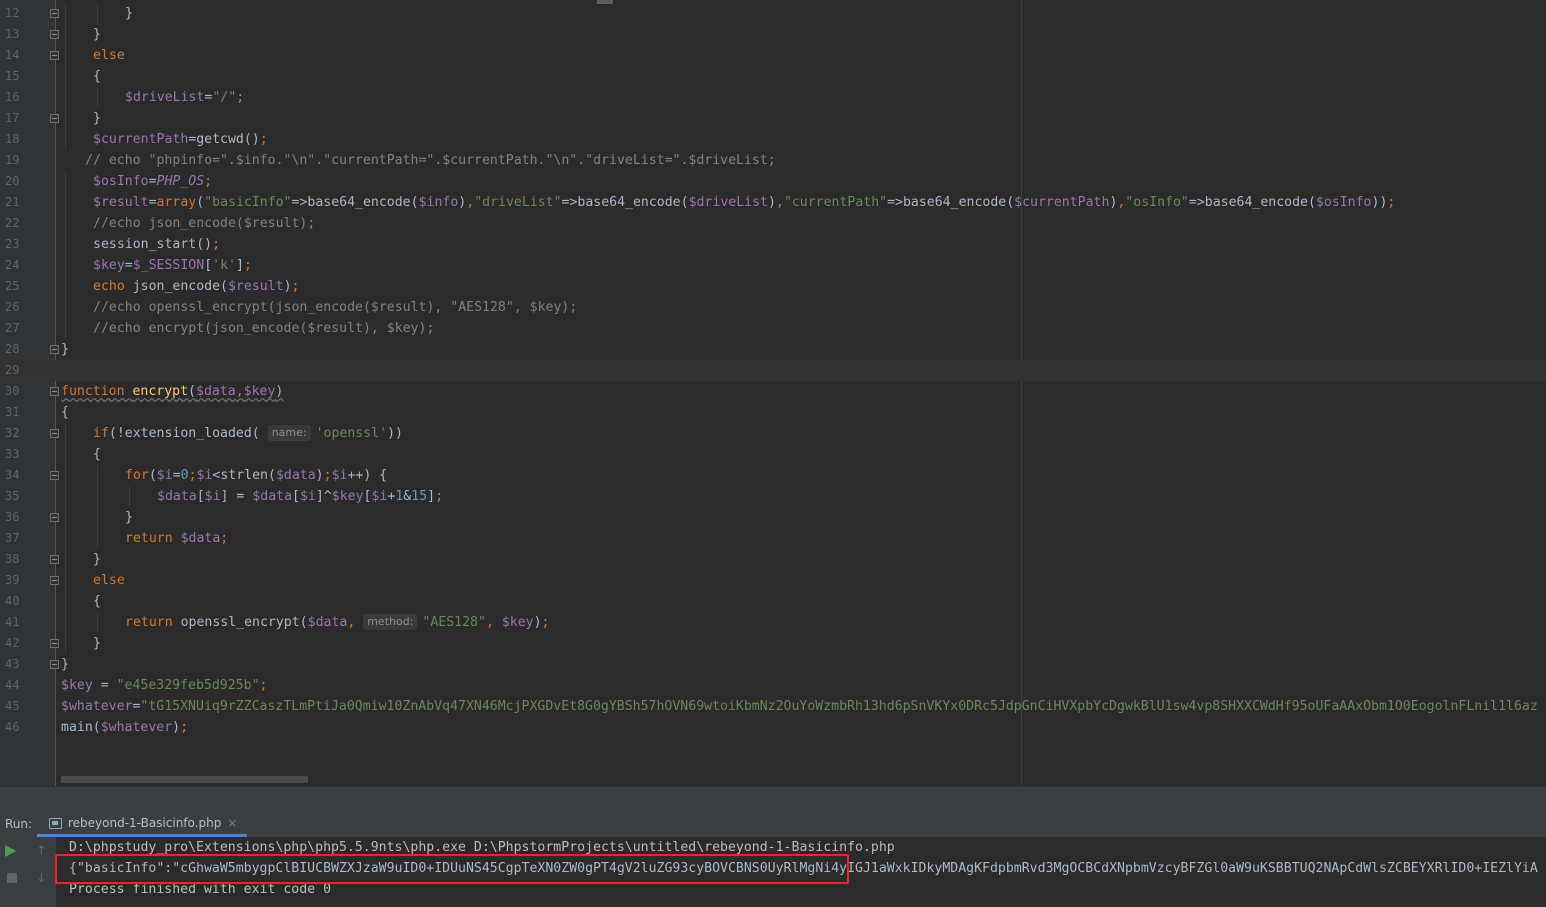 The image size is (1546, 907). Describe the element at coordinates (773, 412) in the screenshot. I see `code-line: 31 {` at that location.